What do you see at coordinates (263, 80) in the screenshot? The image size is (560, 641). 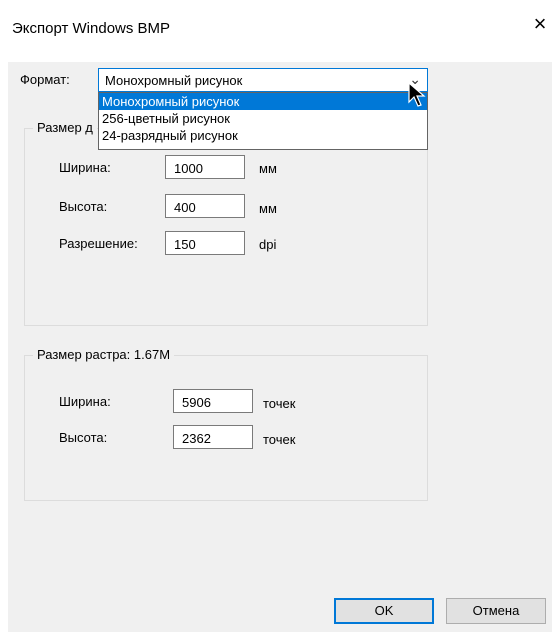 I see `format-select: Монохромный рисунок ⌄` at bounding box center [263, 80].